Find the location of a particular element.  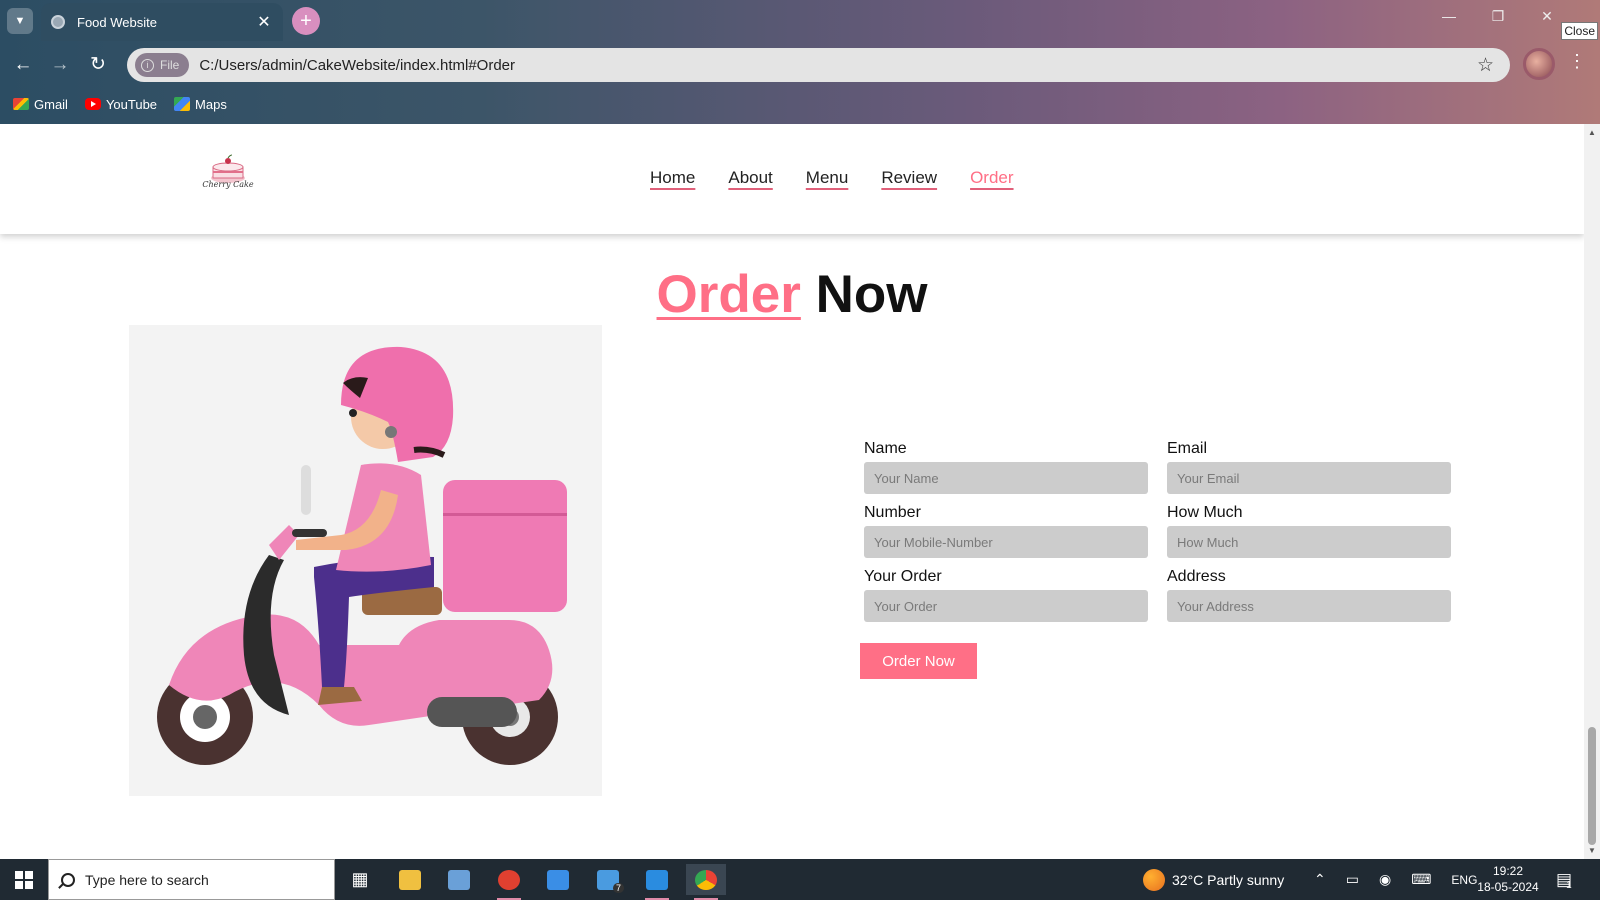

battery-icon: ▭ is located at coordinates (1352, 879).